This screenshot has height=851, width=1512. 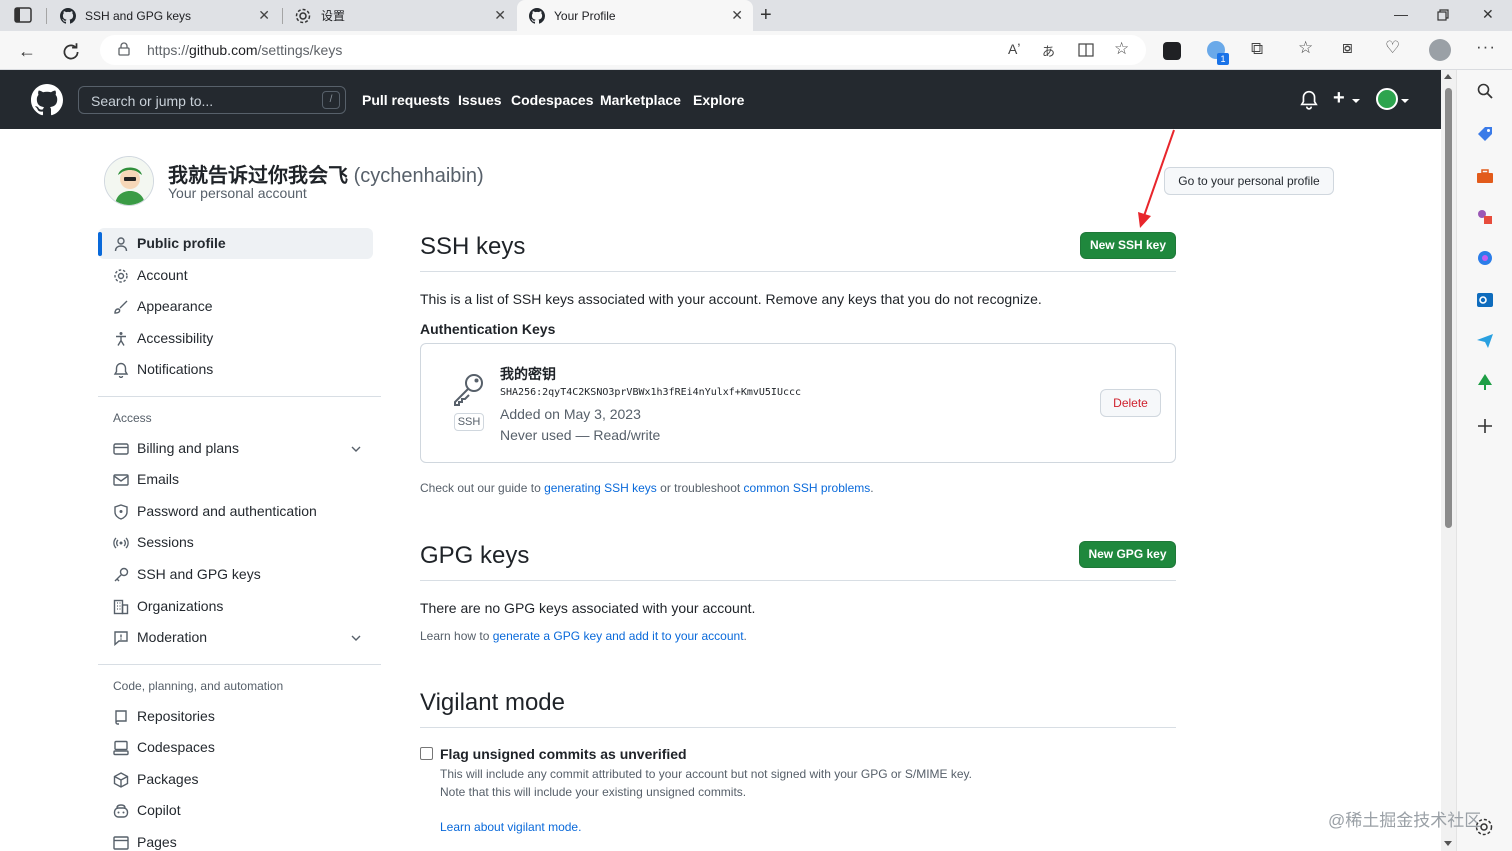 What do you see at coordinates (1488, 14) in the screenshot?
I see `close-window-button: ✕` at bounding box center [1488, 14].